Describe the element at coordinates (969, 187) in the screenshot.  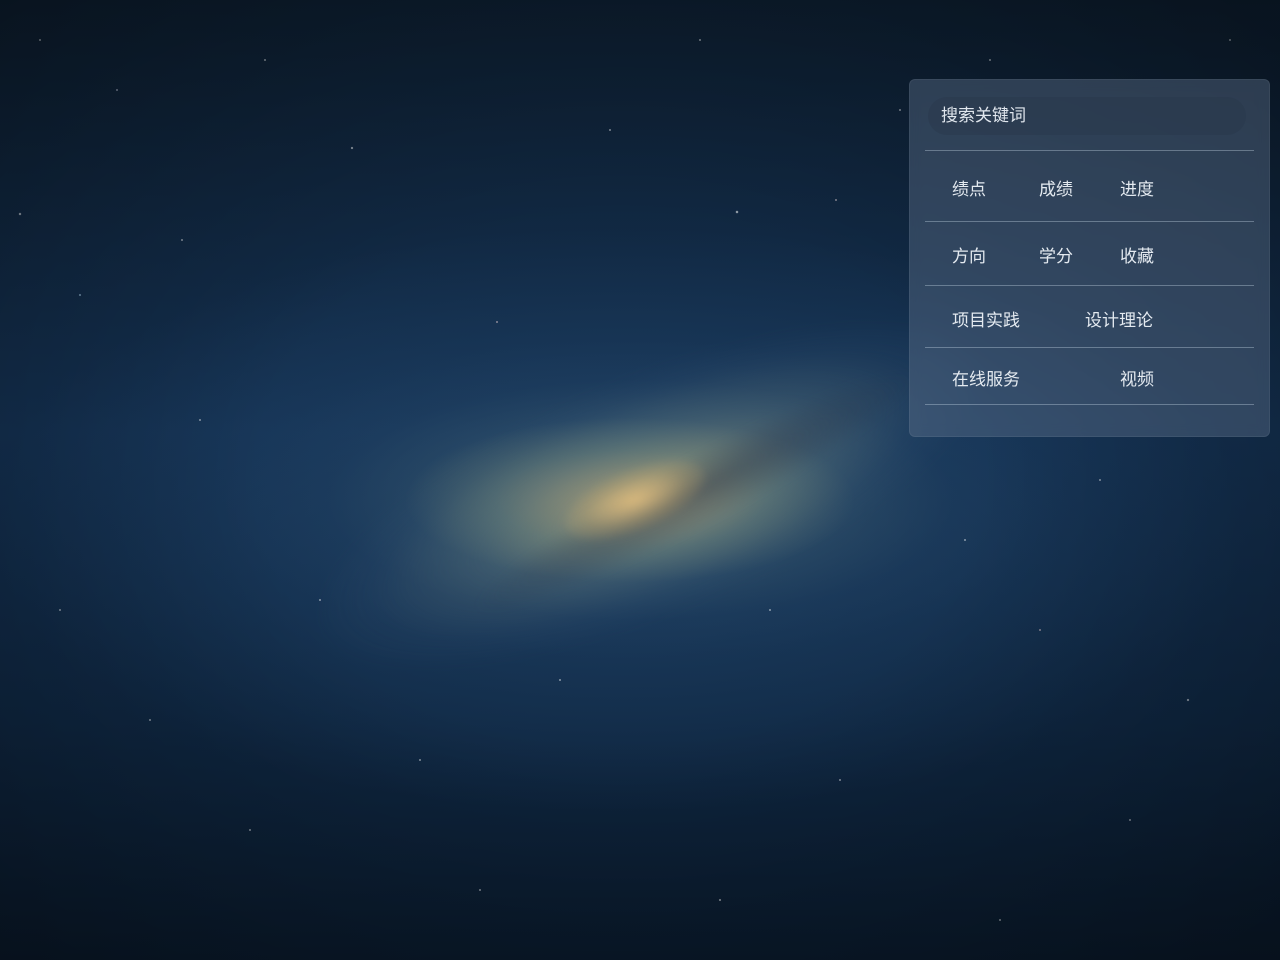
I see `menu-item-gpa: 绩点` at that location.